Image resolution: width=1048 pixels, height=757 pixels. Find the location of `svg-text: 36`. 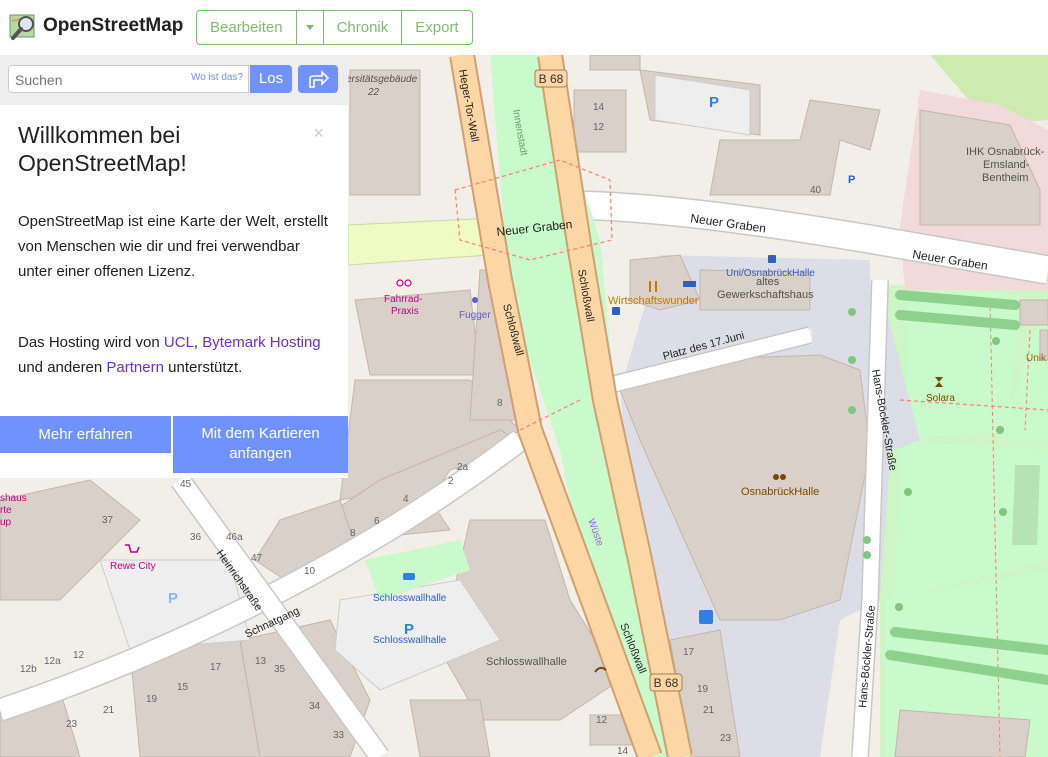

svg-text: 36 is located at coordinates (196, 537).